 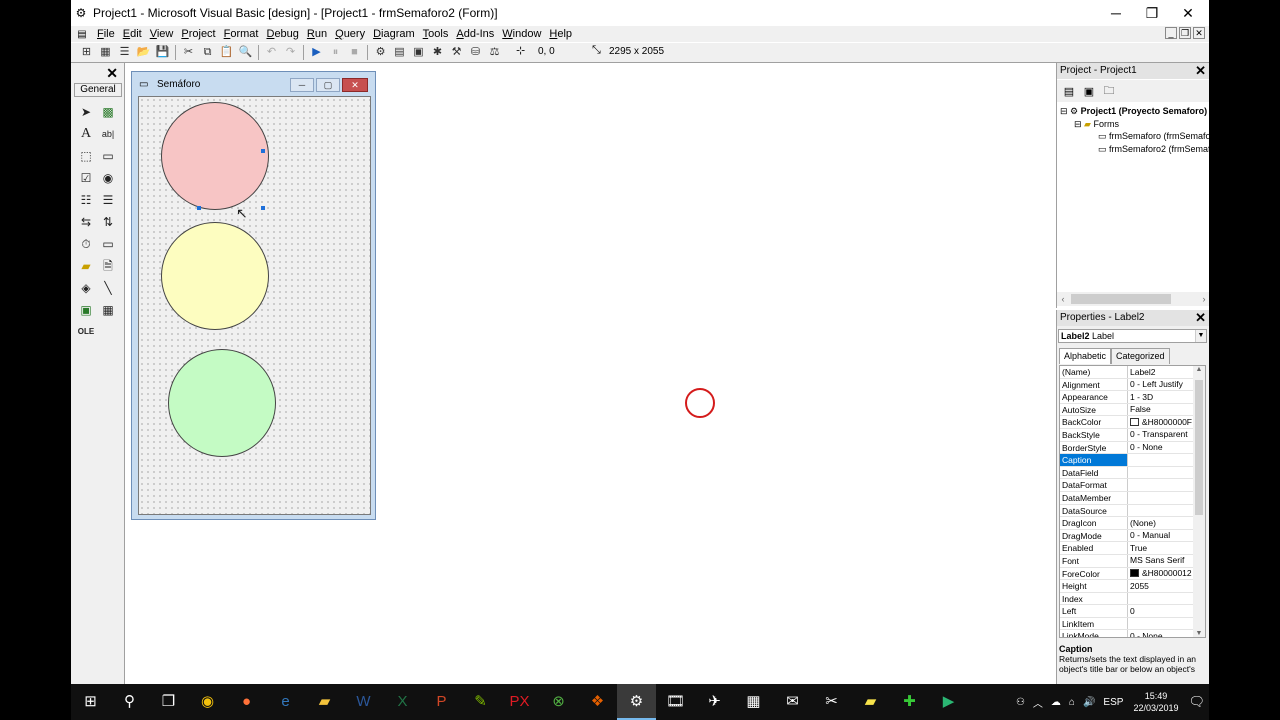 What do you see at coordinates (290, 52) in the screenshot?
I see `redo-icon: ↷` at bounding box center [290, 52].